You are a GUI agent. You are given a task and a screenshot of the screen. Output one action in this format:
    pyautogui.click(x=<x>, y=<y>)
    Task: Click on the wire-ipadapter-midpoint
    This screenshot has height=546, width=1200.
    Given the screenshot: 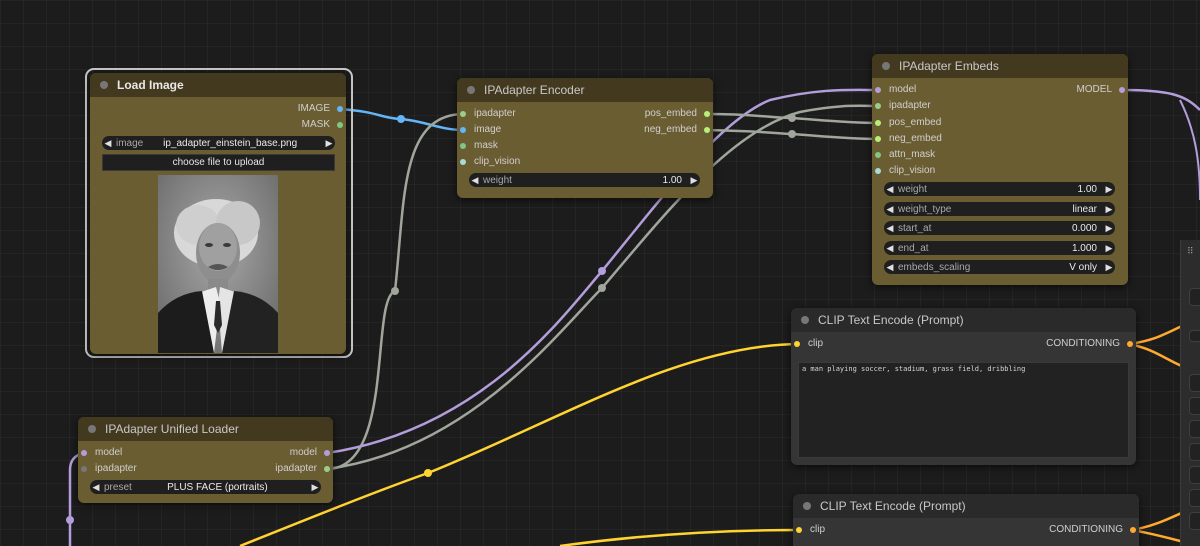 What is the action you would take?
    pyautogui.click(x=395, y=291)
    